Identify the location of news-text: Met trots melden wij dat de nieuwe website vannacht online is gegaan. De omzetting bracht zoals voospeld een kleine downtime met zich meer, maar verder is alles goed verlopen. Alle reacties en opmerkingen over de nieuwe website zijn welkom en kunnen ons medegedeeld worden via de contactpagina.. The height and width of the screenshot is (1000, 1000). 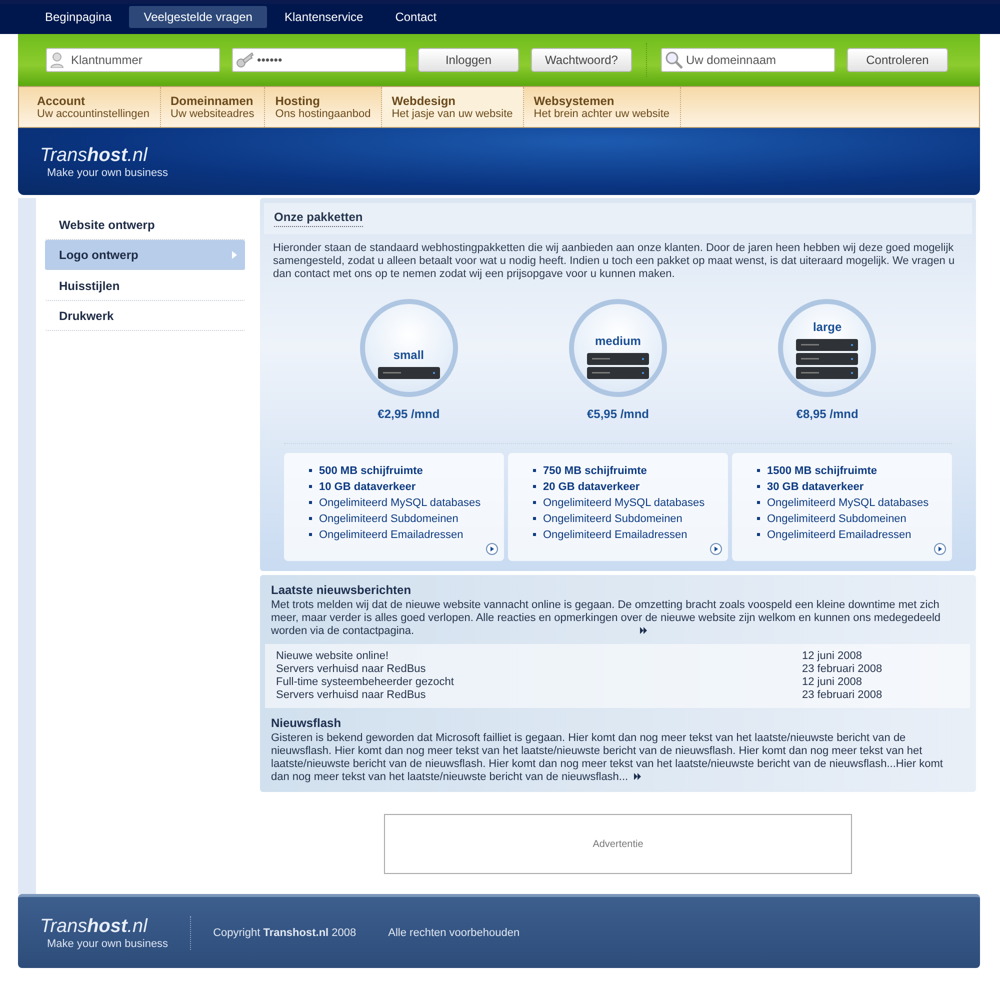
(606, 618).